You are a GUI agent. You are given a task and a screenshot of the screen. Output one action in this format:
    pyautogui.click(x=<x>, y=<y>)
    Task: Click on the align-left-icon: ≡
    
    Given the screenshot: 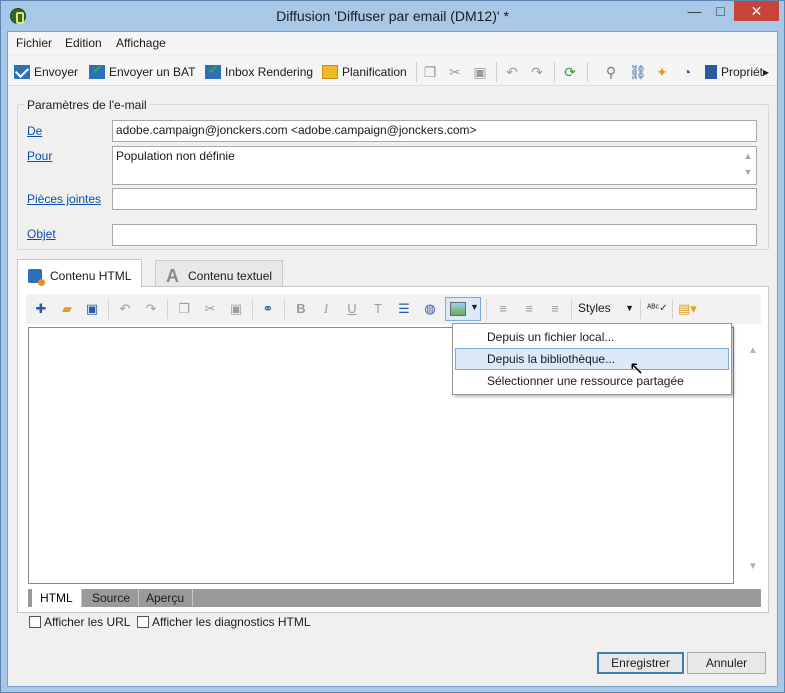 What is the action you would take?
    pyautogui.click(x=503, y=309)
    